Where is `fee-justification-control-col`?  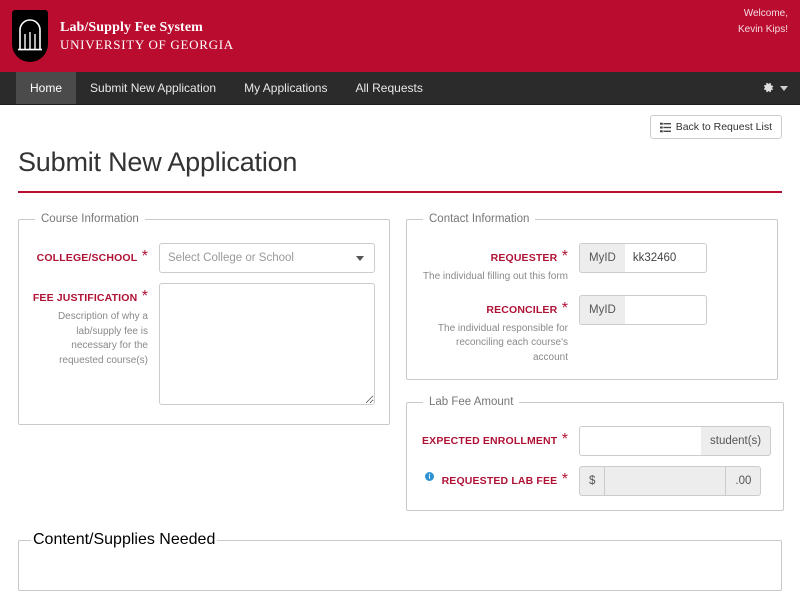
fee-justification-control-col is located at coordinates (268, 346).